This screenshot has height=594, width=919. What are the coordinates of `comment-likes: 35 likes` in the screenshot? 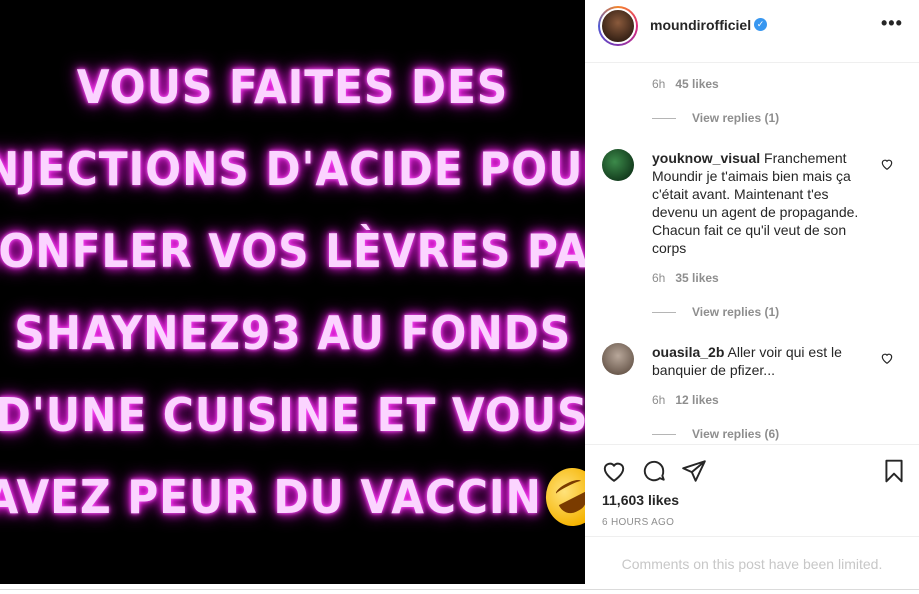 It's located at (696, 278).